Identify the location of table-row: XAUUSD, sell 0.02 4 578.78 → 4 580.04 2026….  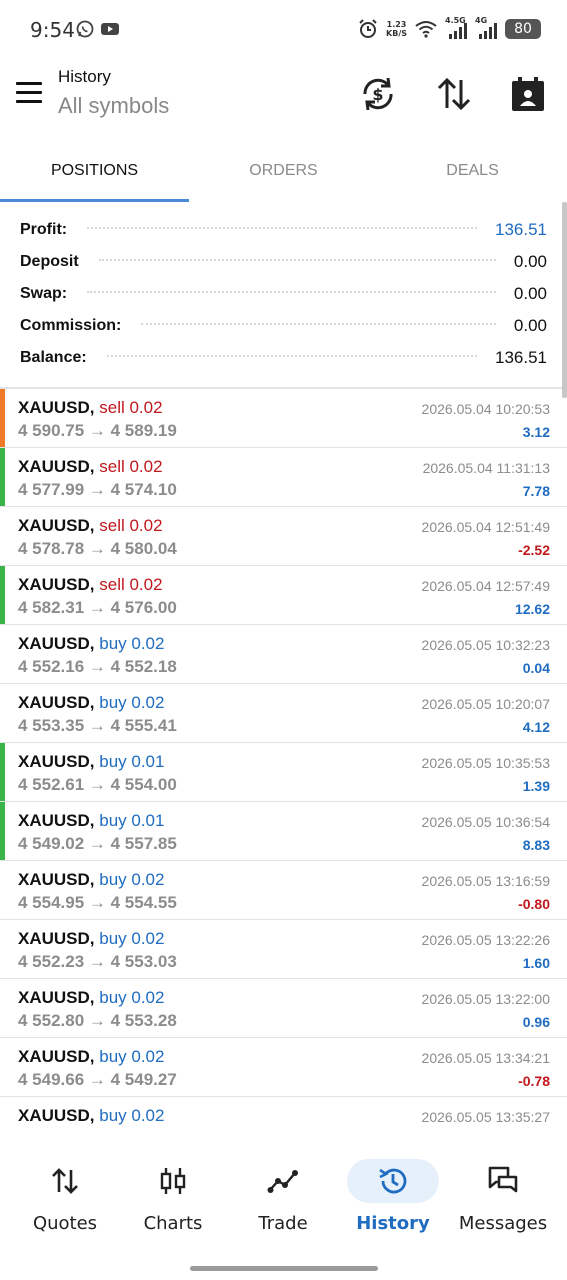
(283, 536).